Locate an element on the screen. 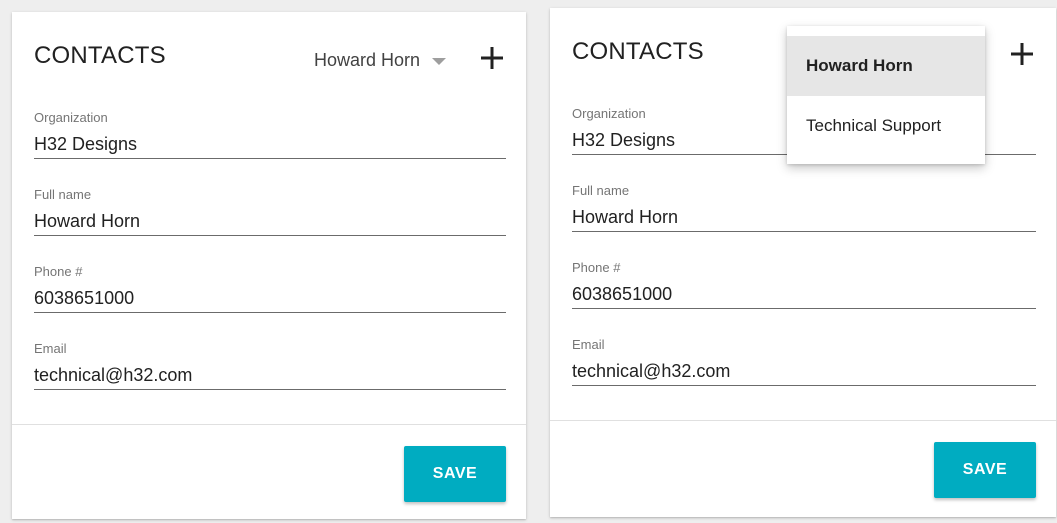 The image size is (1057, 523). contact-dropdown-menu: Howard Horn Technical Support is located at coordinates (886, 95).